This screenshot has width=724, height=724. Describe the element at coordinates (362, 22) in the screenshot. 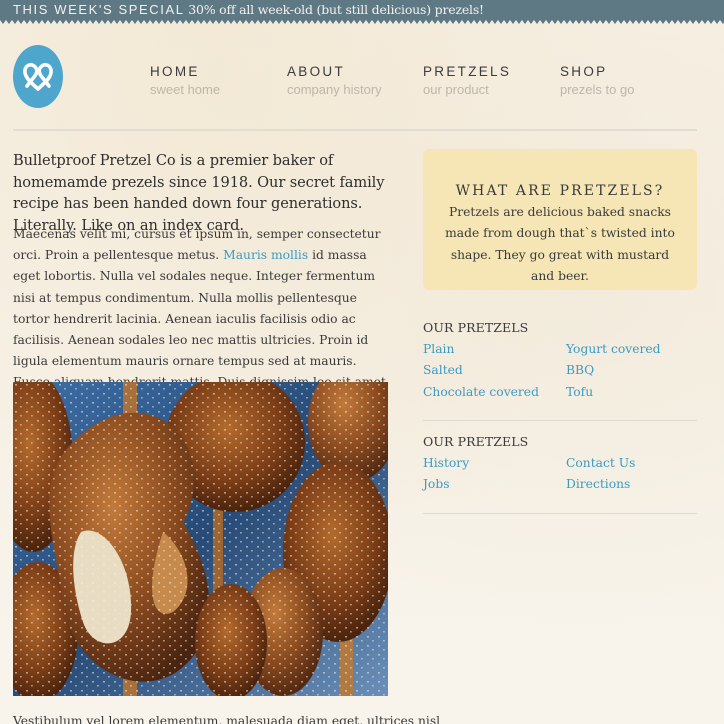

I see `promo-bar-zigzag-edge` at that location.